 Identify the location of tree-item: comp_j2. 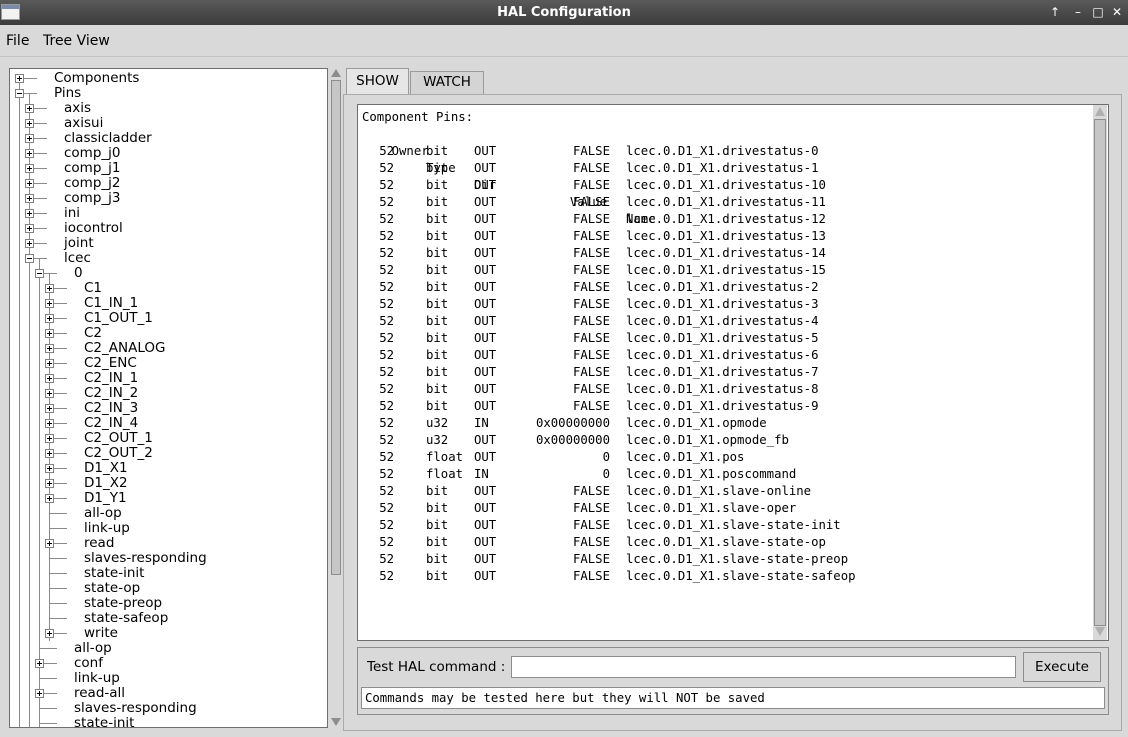
(92, 183).